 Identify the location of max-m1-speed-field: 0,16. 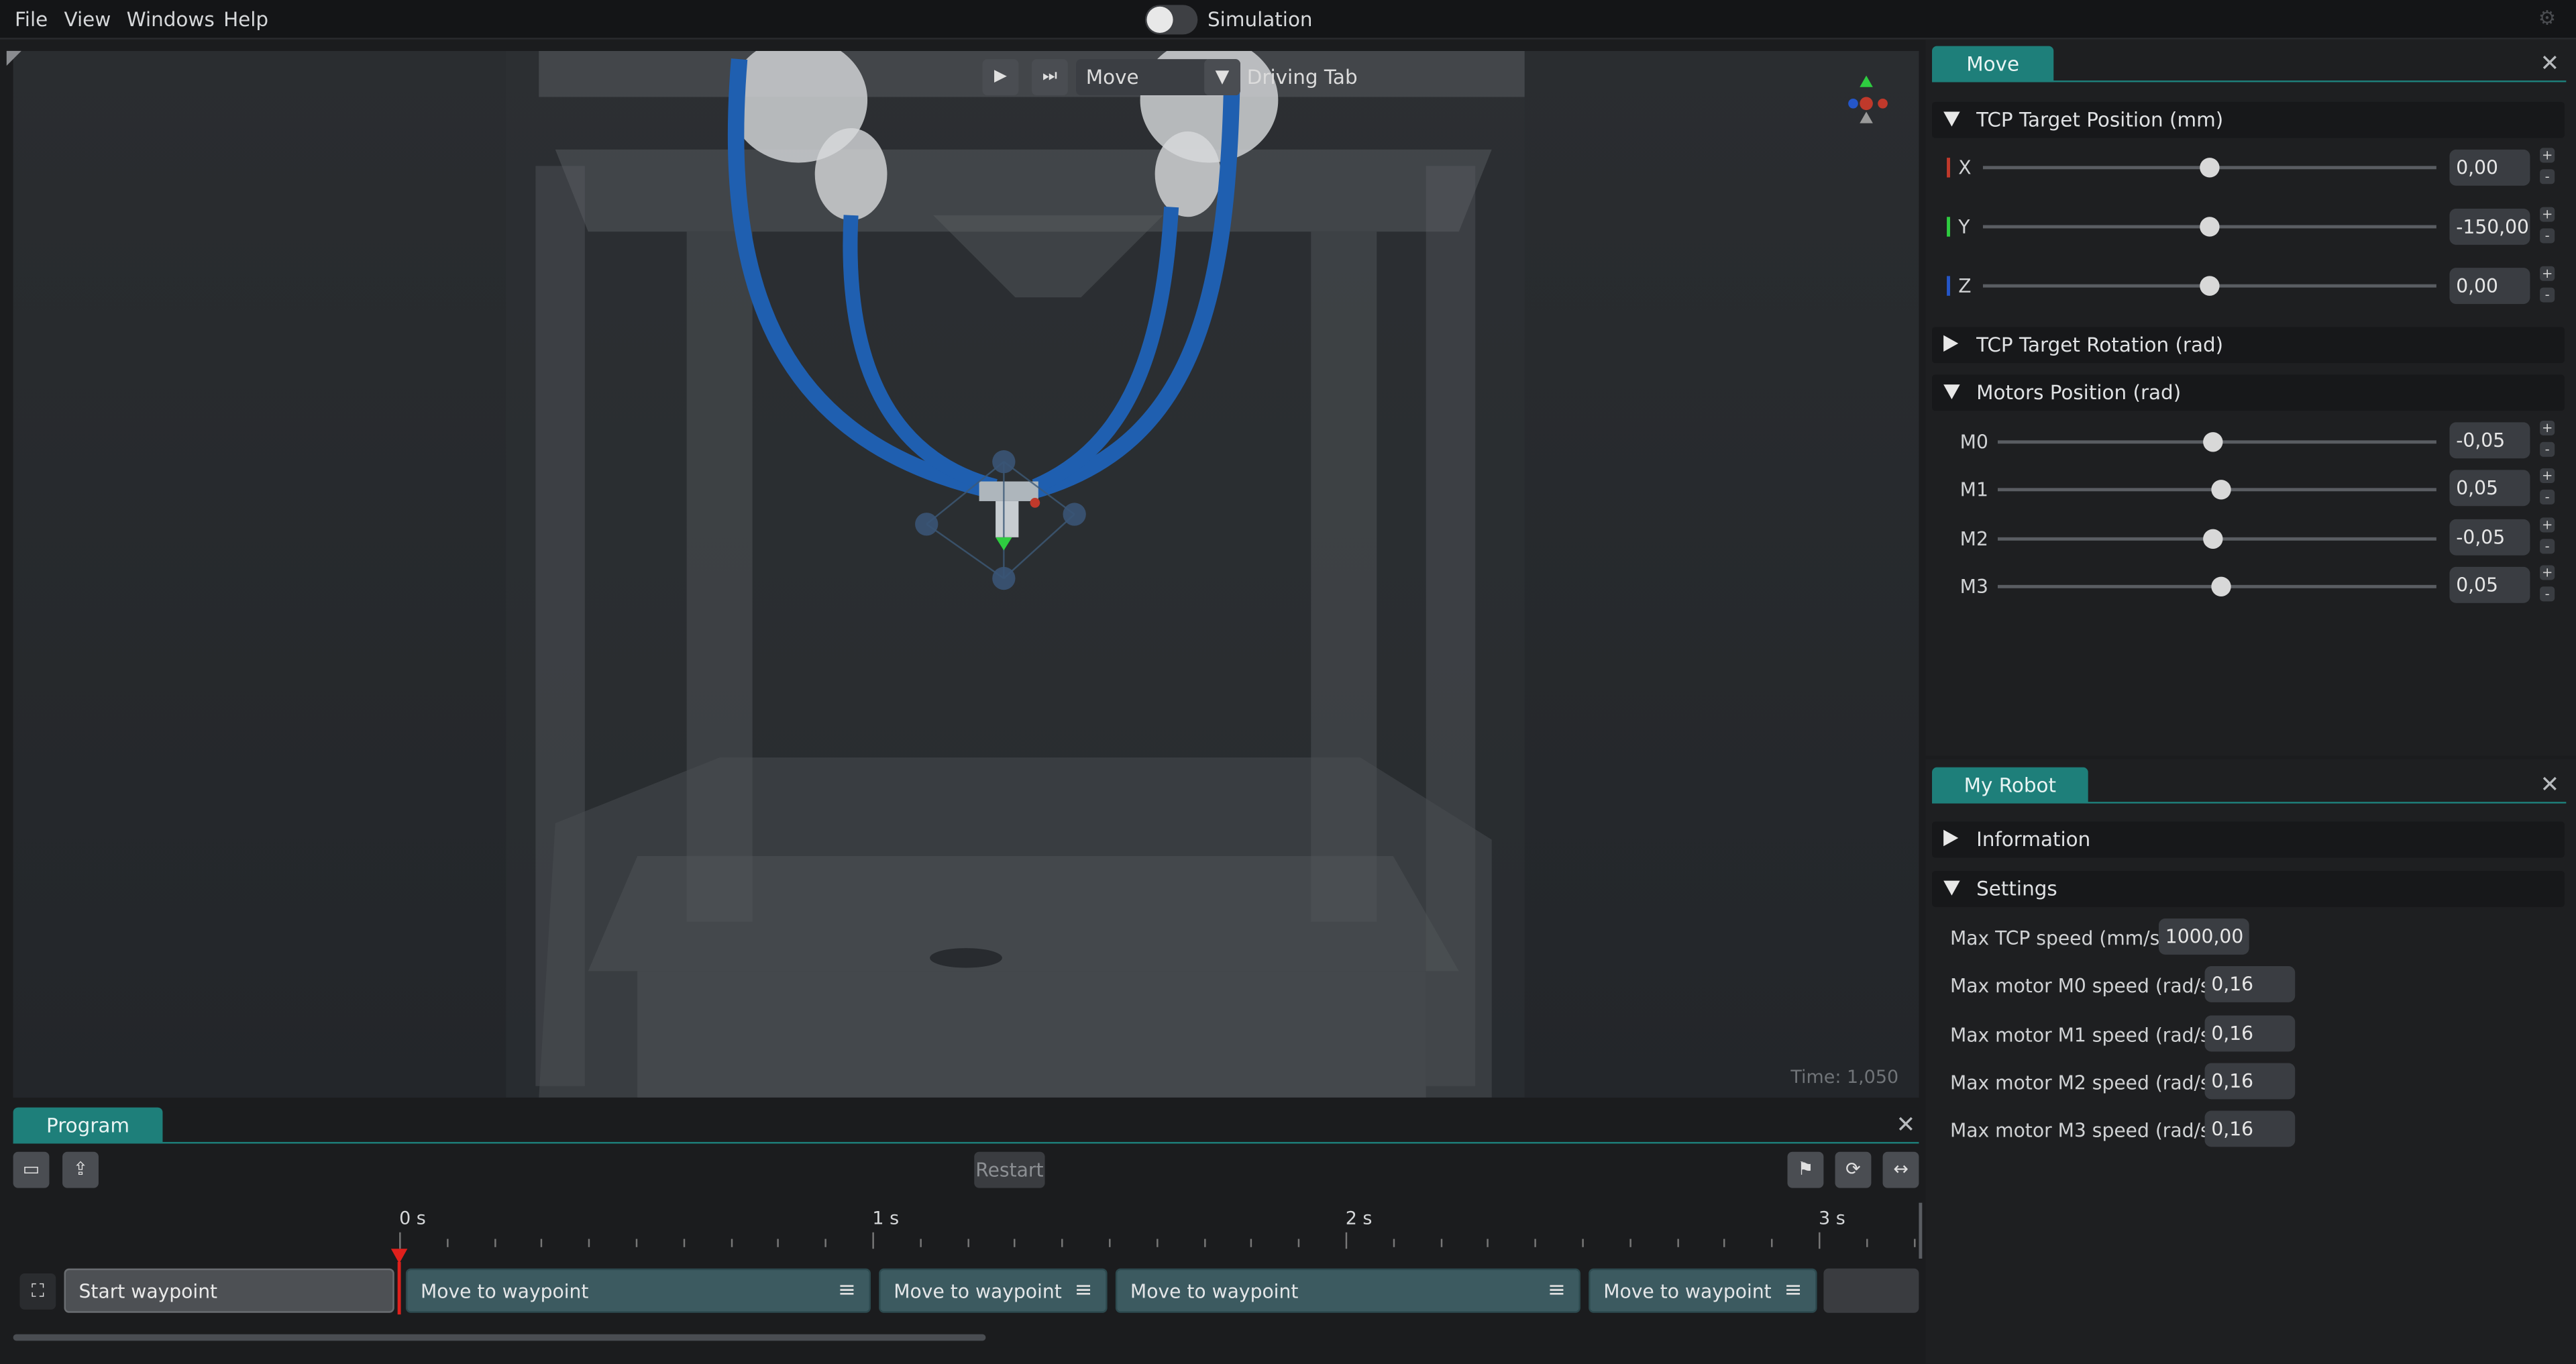
(2250, 1033).